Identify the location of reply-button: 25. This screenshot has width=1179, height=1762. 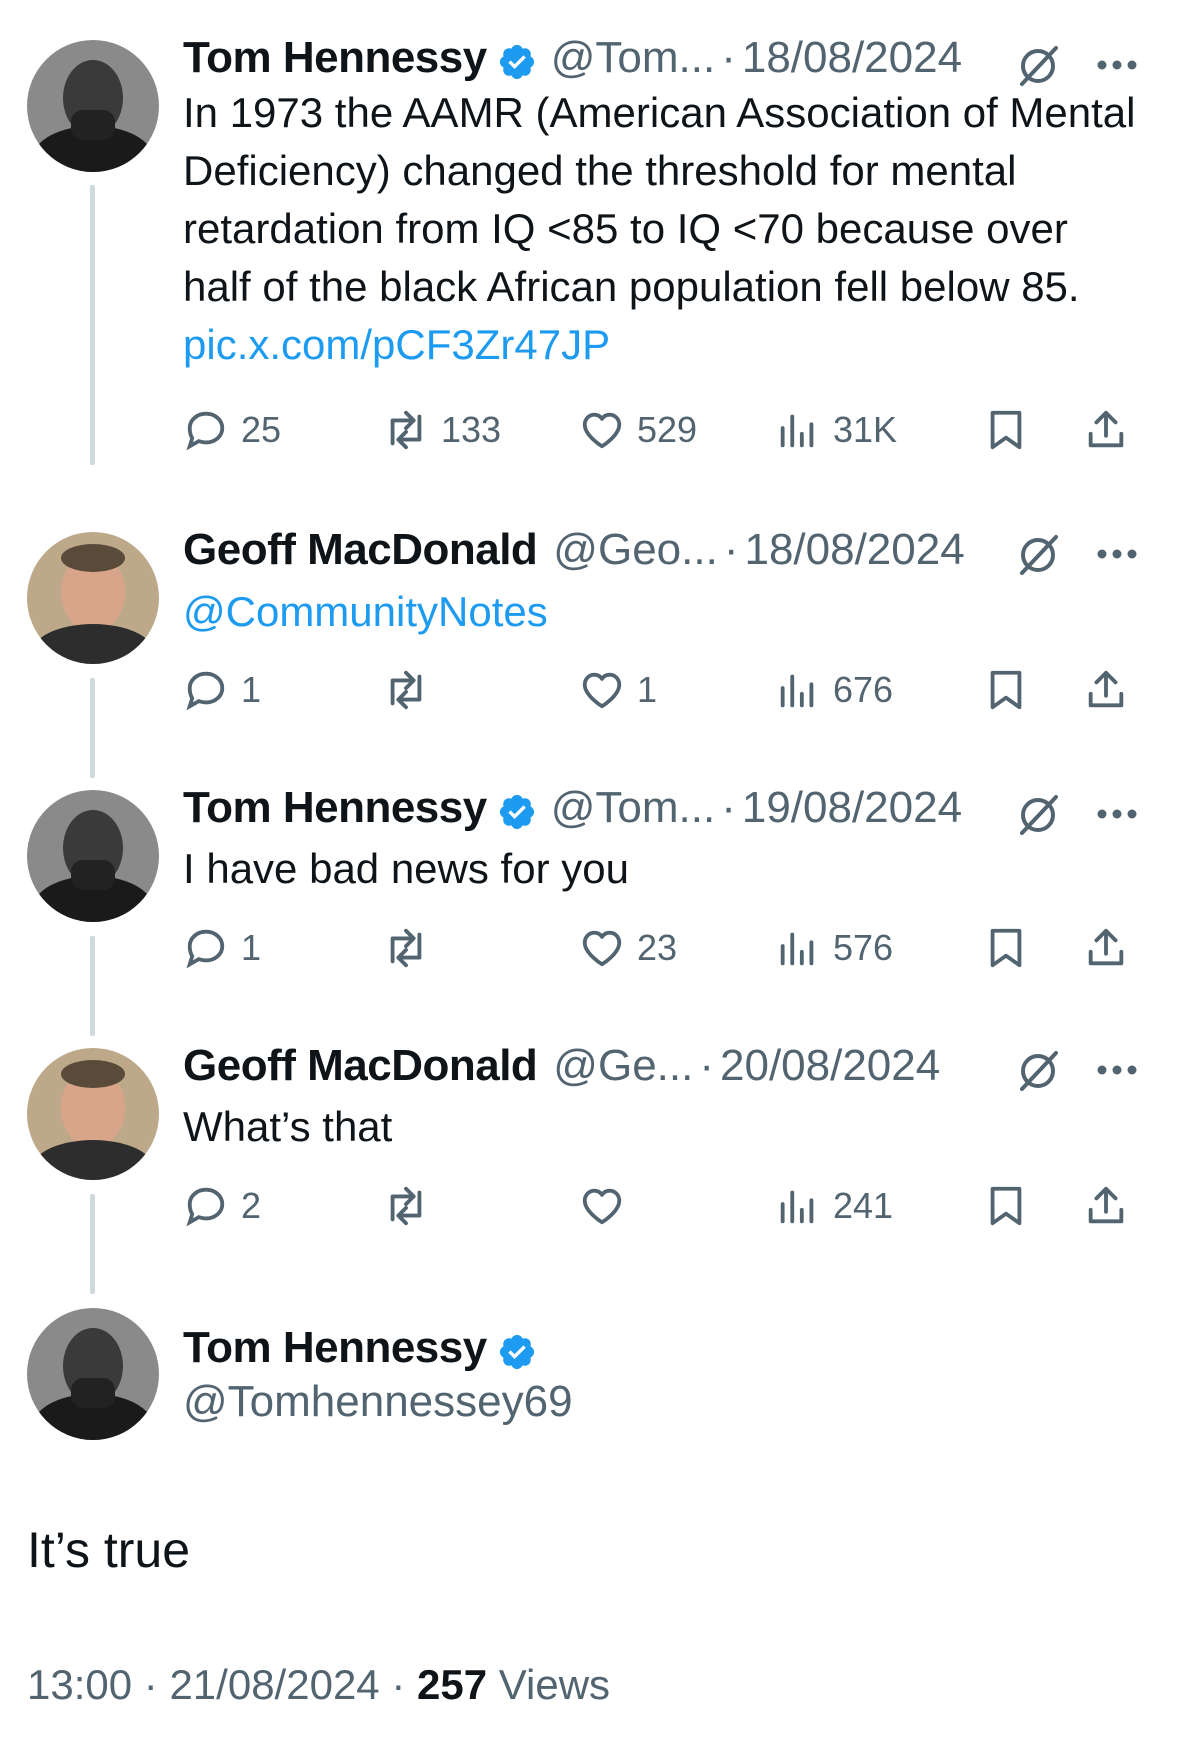
(232, 430).